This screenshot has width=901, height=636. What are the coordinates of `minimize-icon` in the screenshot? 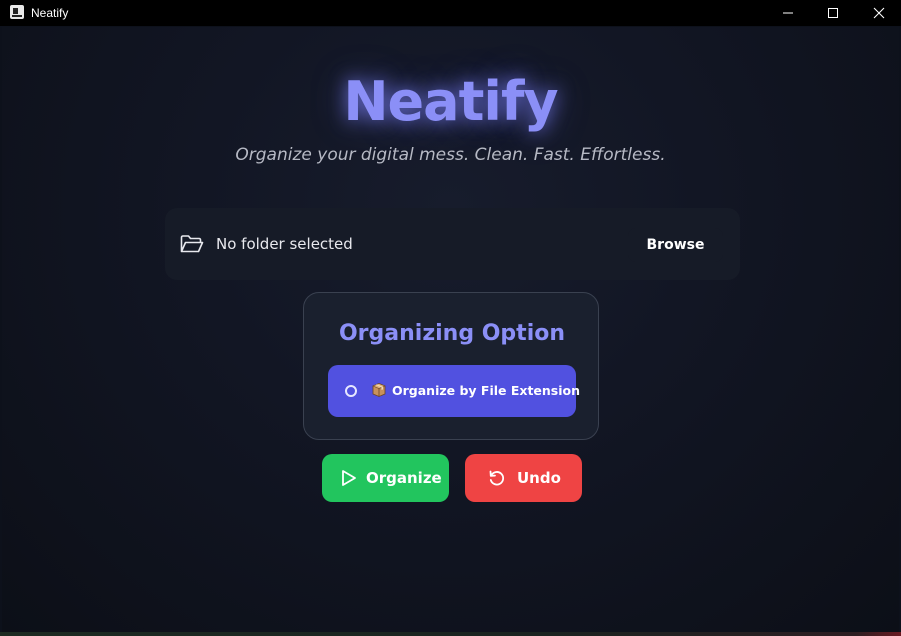 It's located at (788, 13).